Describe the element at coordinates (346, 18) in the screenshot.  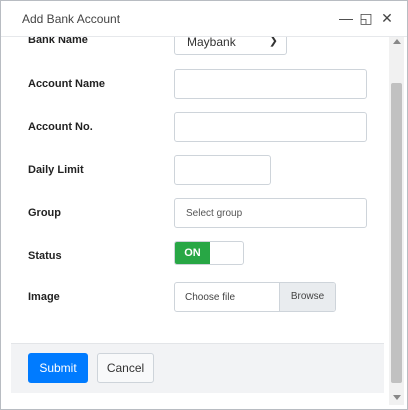
I see `minimize-icon: —` at that location.